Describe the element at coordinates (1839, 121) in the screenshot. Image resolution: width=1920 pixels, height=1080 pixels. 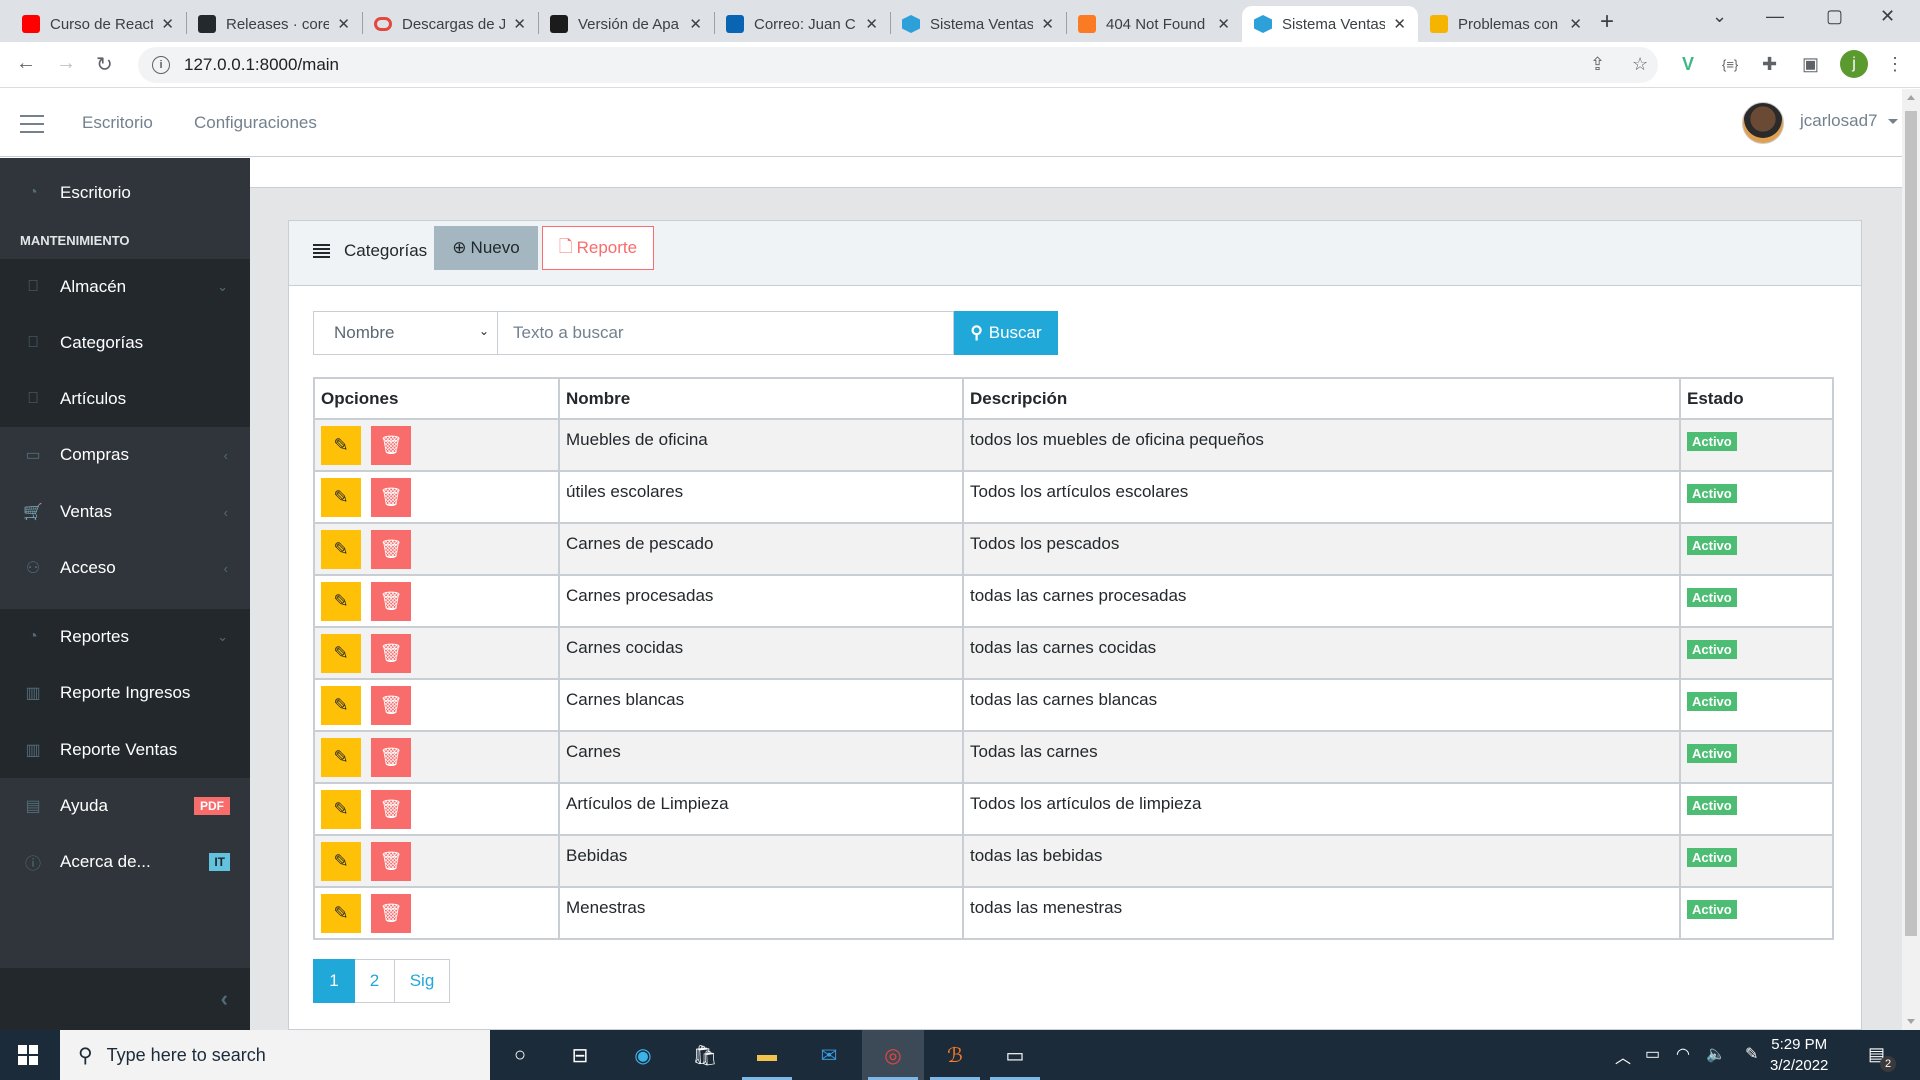
I see `username: jcarlosad7` at that location.